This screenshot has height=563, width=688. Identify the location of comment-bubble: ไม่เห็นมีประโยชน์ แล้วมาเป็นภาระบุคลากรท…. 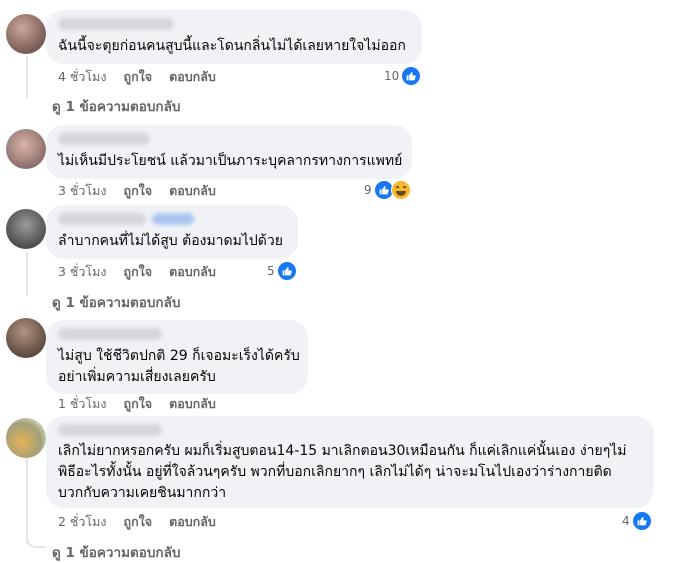
(229, 152).